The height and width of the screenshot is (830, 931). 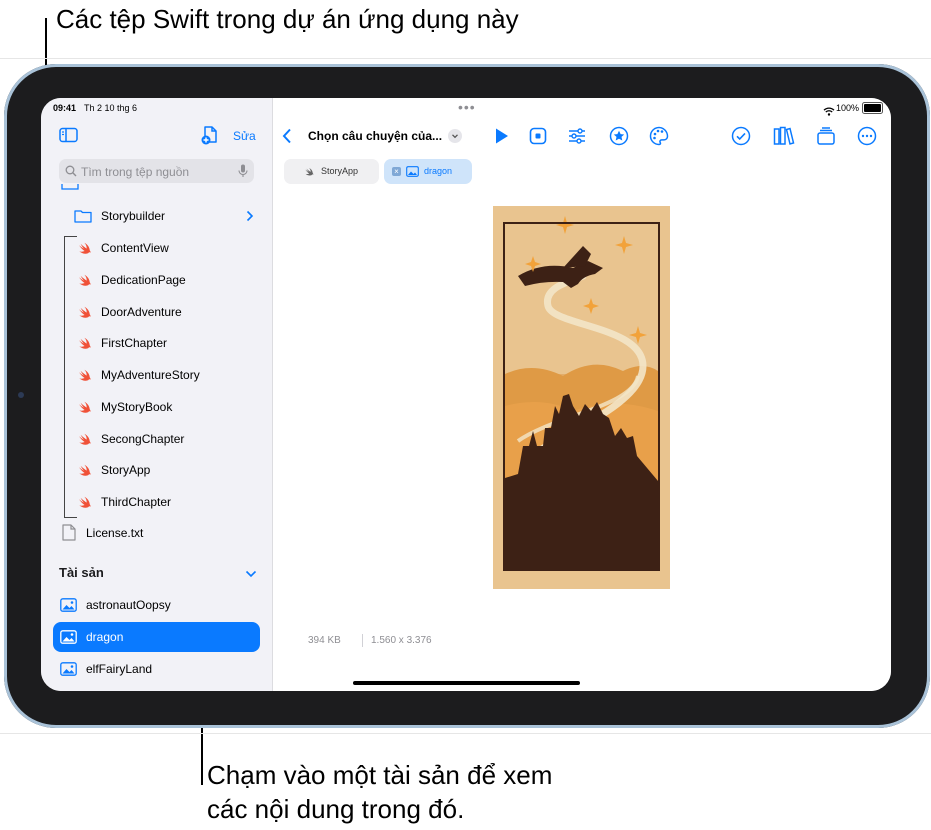 What do you see at coordinates (143, 279) in the screenshot?
I see `file-label: DedicationPage` at bounding box center [143, 279].